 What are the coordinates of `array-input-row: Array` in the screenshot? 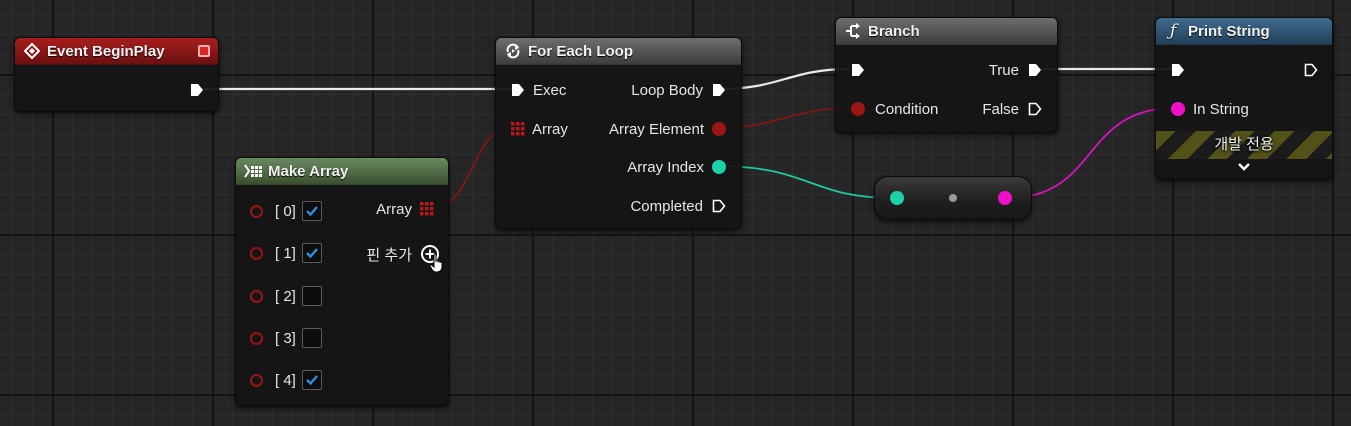 It's located at (539, 129).